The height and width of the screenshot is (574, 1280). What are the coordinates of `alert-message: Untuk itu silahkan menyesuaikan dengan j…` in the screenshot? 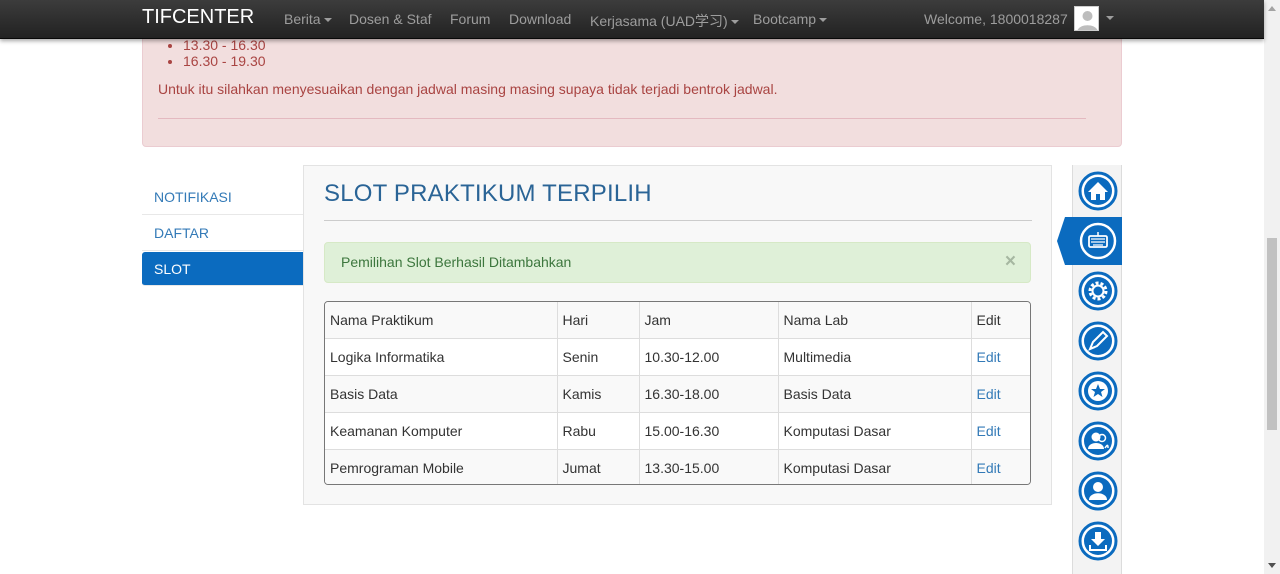 It's located at (468, 89).